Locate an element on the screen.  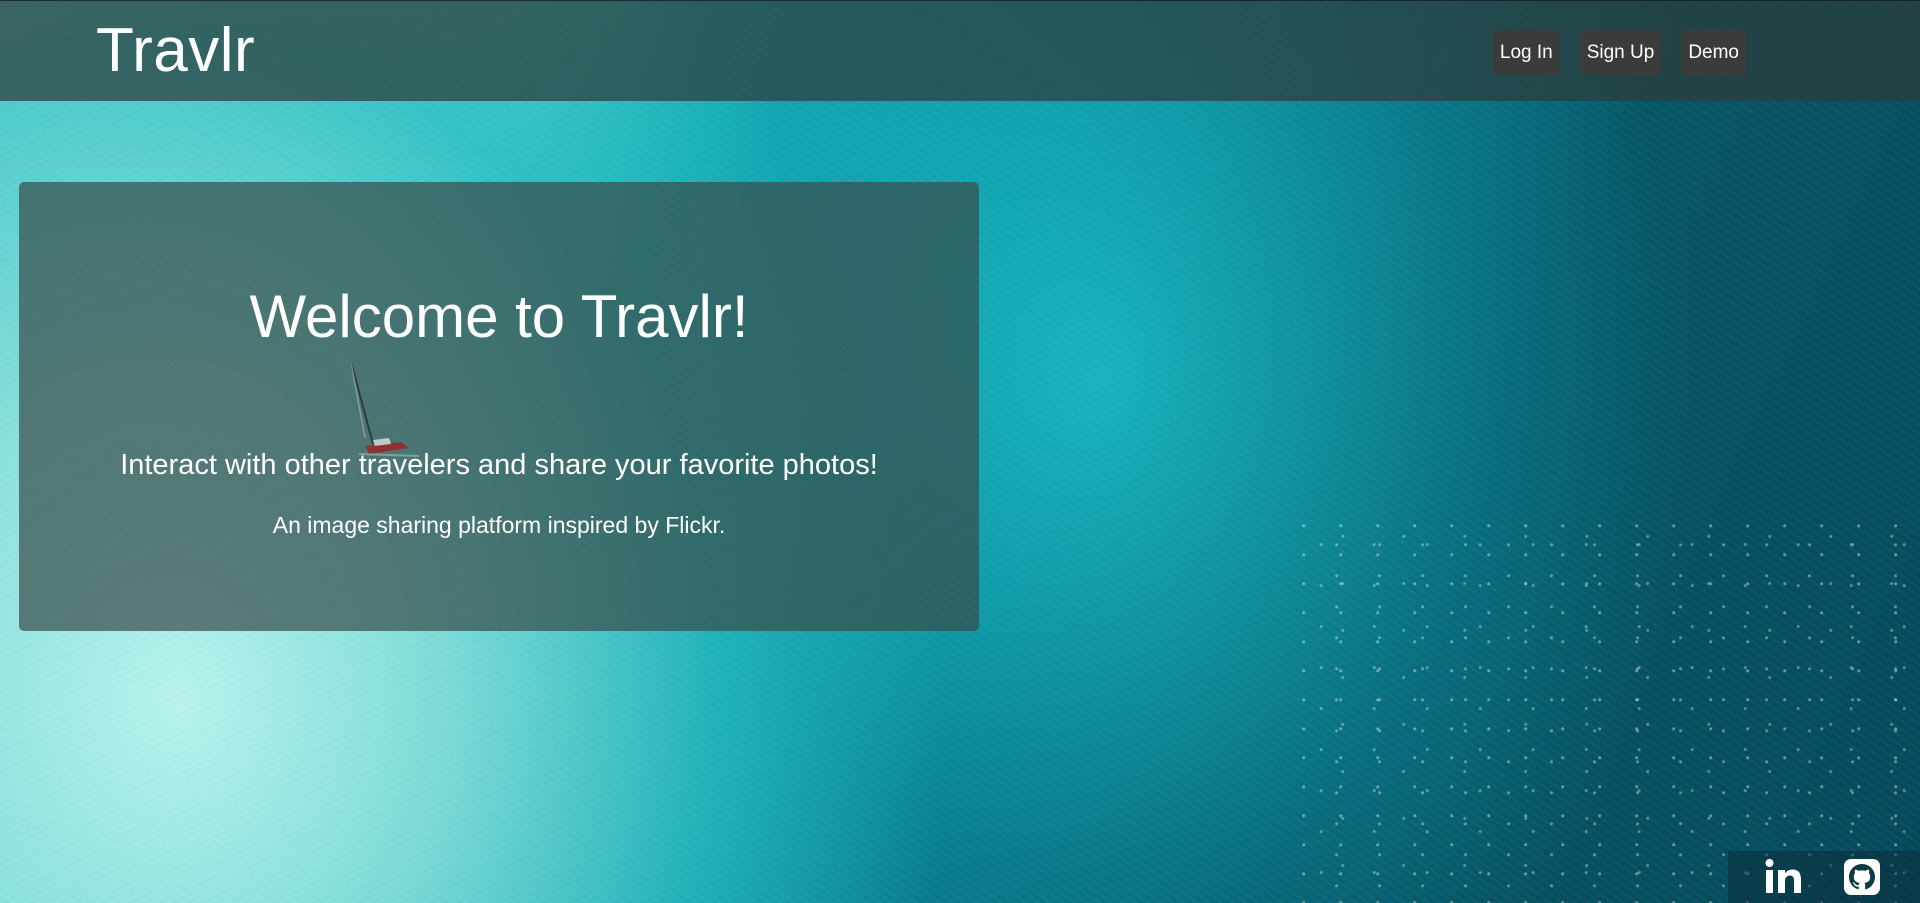
logo: Travlr is located at coordinates (175, 51).